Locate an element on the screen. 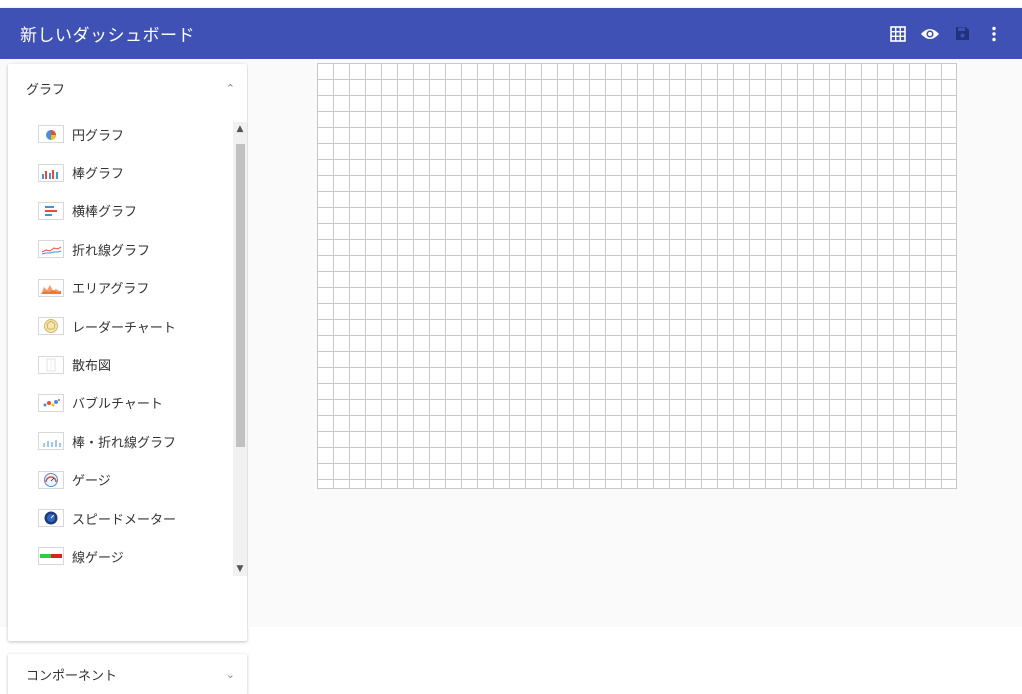 The width and height of the screenshot is (1022, 694). graph-item-label: エリアグラフ is located at coordinates (111, 290).